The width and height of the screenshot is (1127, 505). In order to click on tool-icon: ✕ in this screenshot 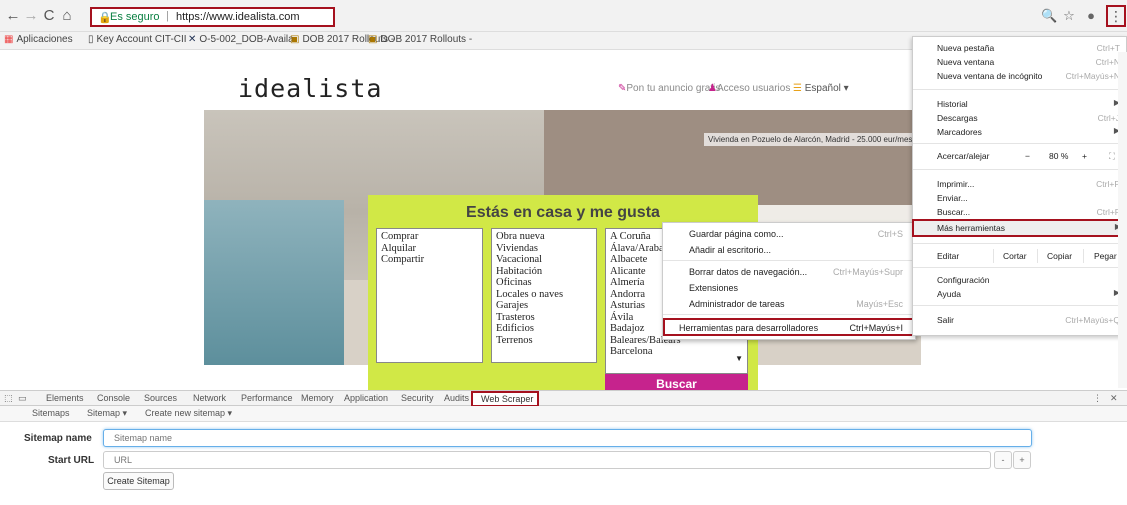, I will do `click(192, 39)`.